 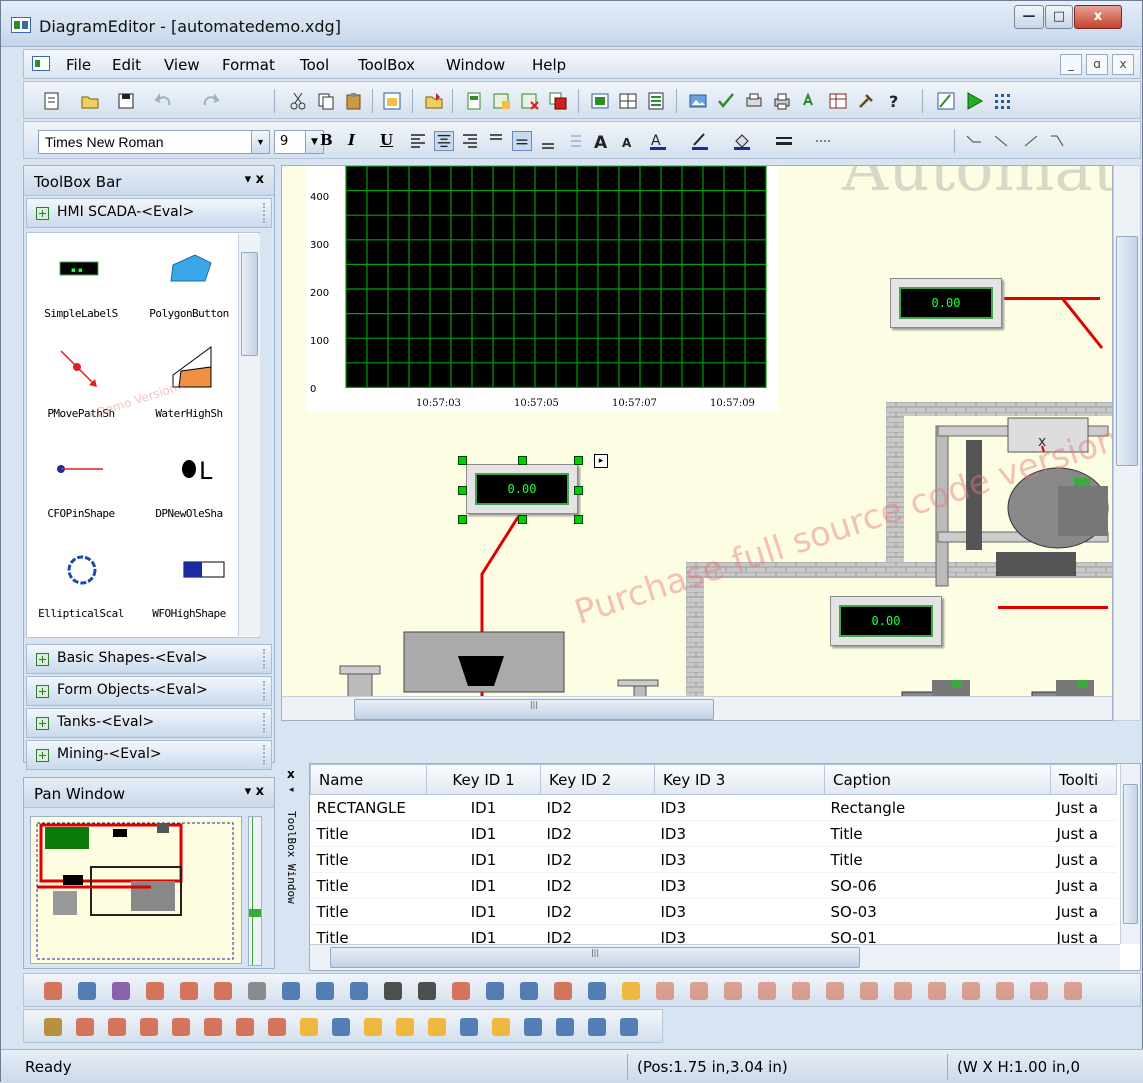 What do you see at coordinates (597, 779) in the screenshot?
I see `column-header: Key ID 2` at bounding box center [597, 779].